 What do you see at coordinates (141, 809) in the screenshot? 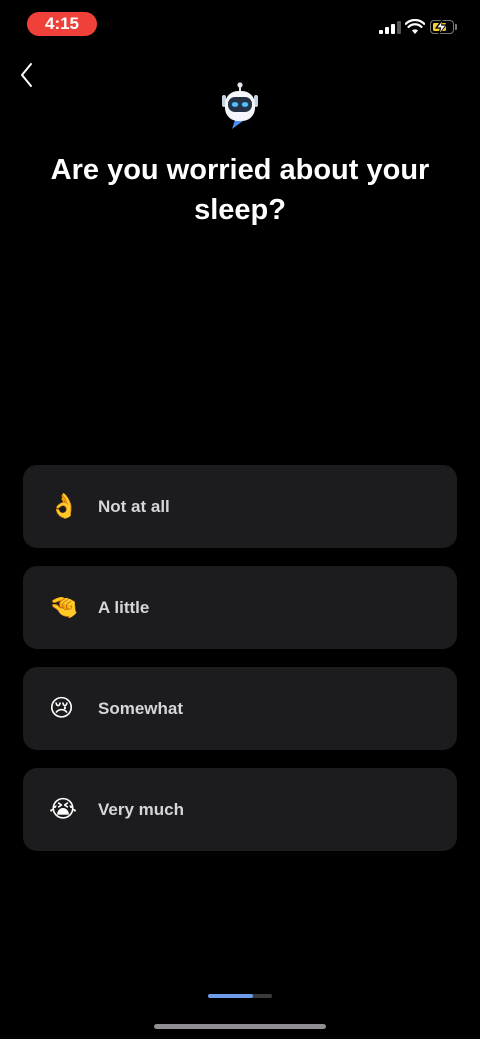
I see `option-label: Very much` at bounding box center [141, 809].